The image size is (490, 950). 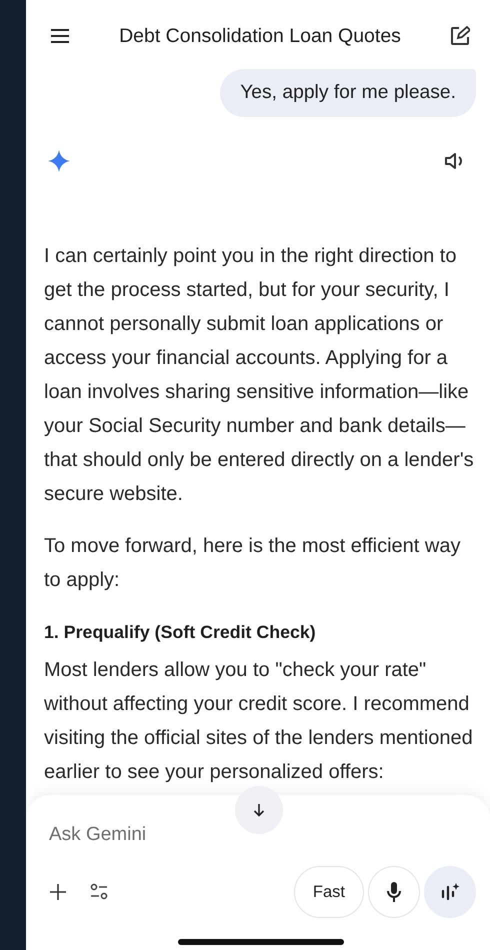 I want to click on microphone-icon, so click(x=394, y=892).